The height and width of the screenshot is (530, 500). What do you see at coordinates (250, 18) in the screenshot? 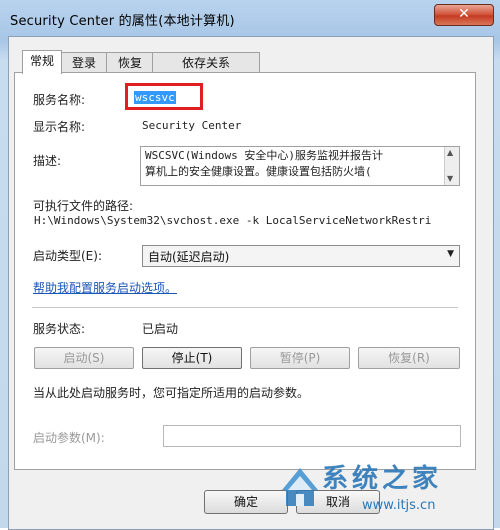
I see `title-bar: Security Center 的属性(本地计算机) ✕` at bounding box center [250, 18].